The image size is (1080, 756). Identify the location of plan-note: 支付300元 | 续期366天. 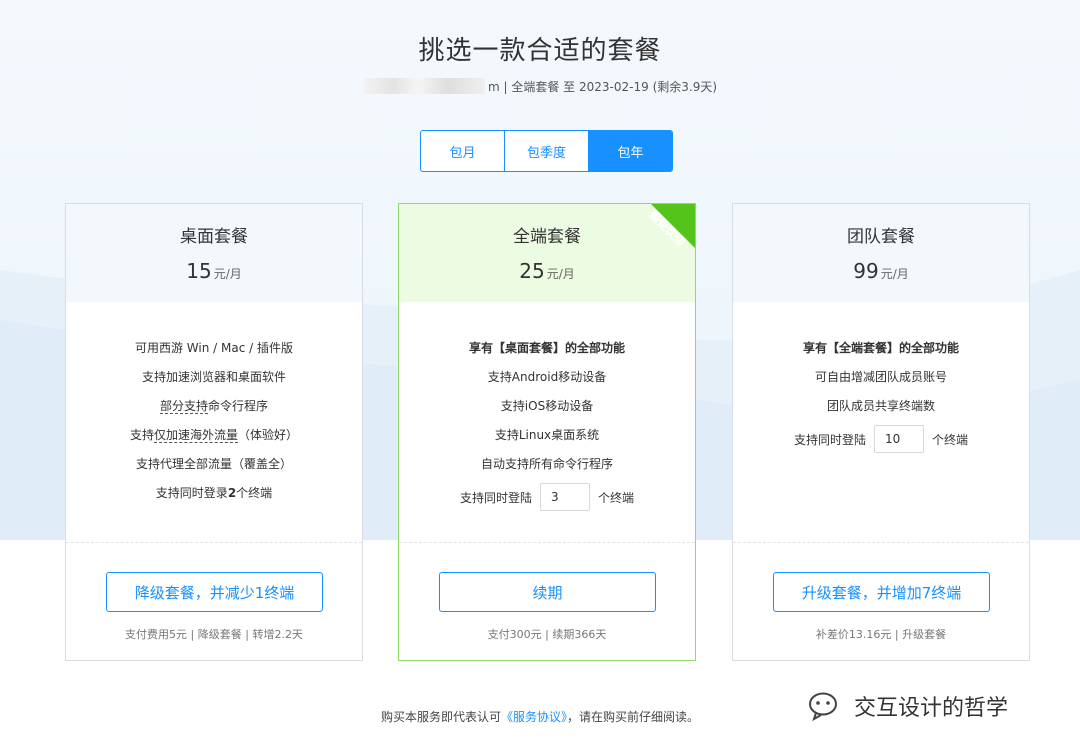
(547, 634).